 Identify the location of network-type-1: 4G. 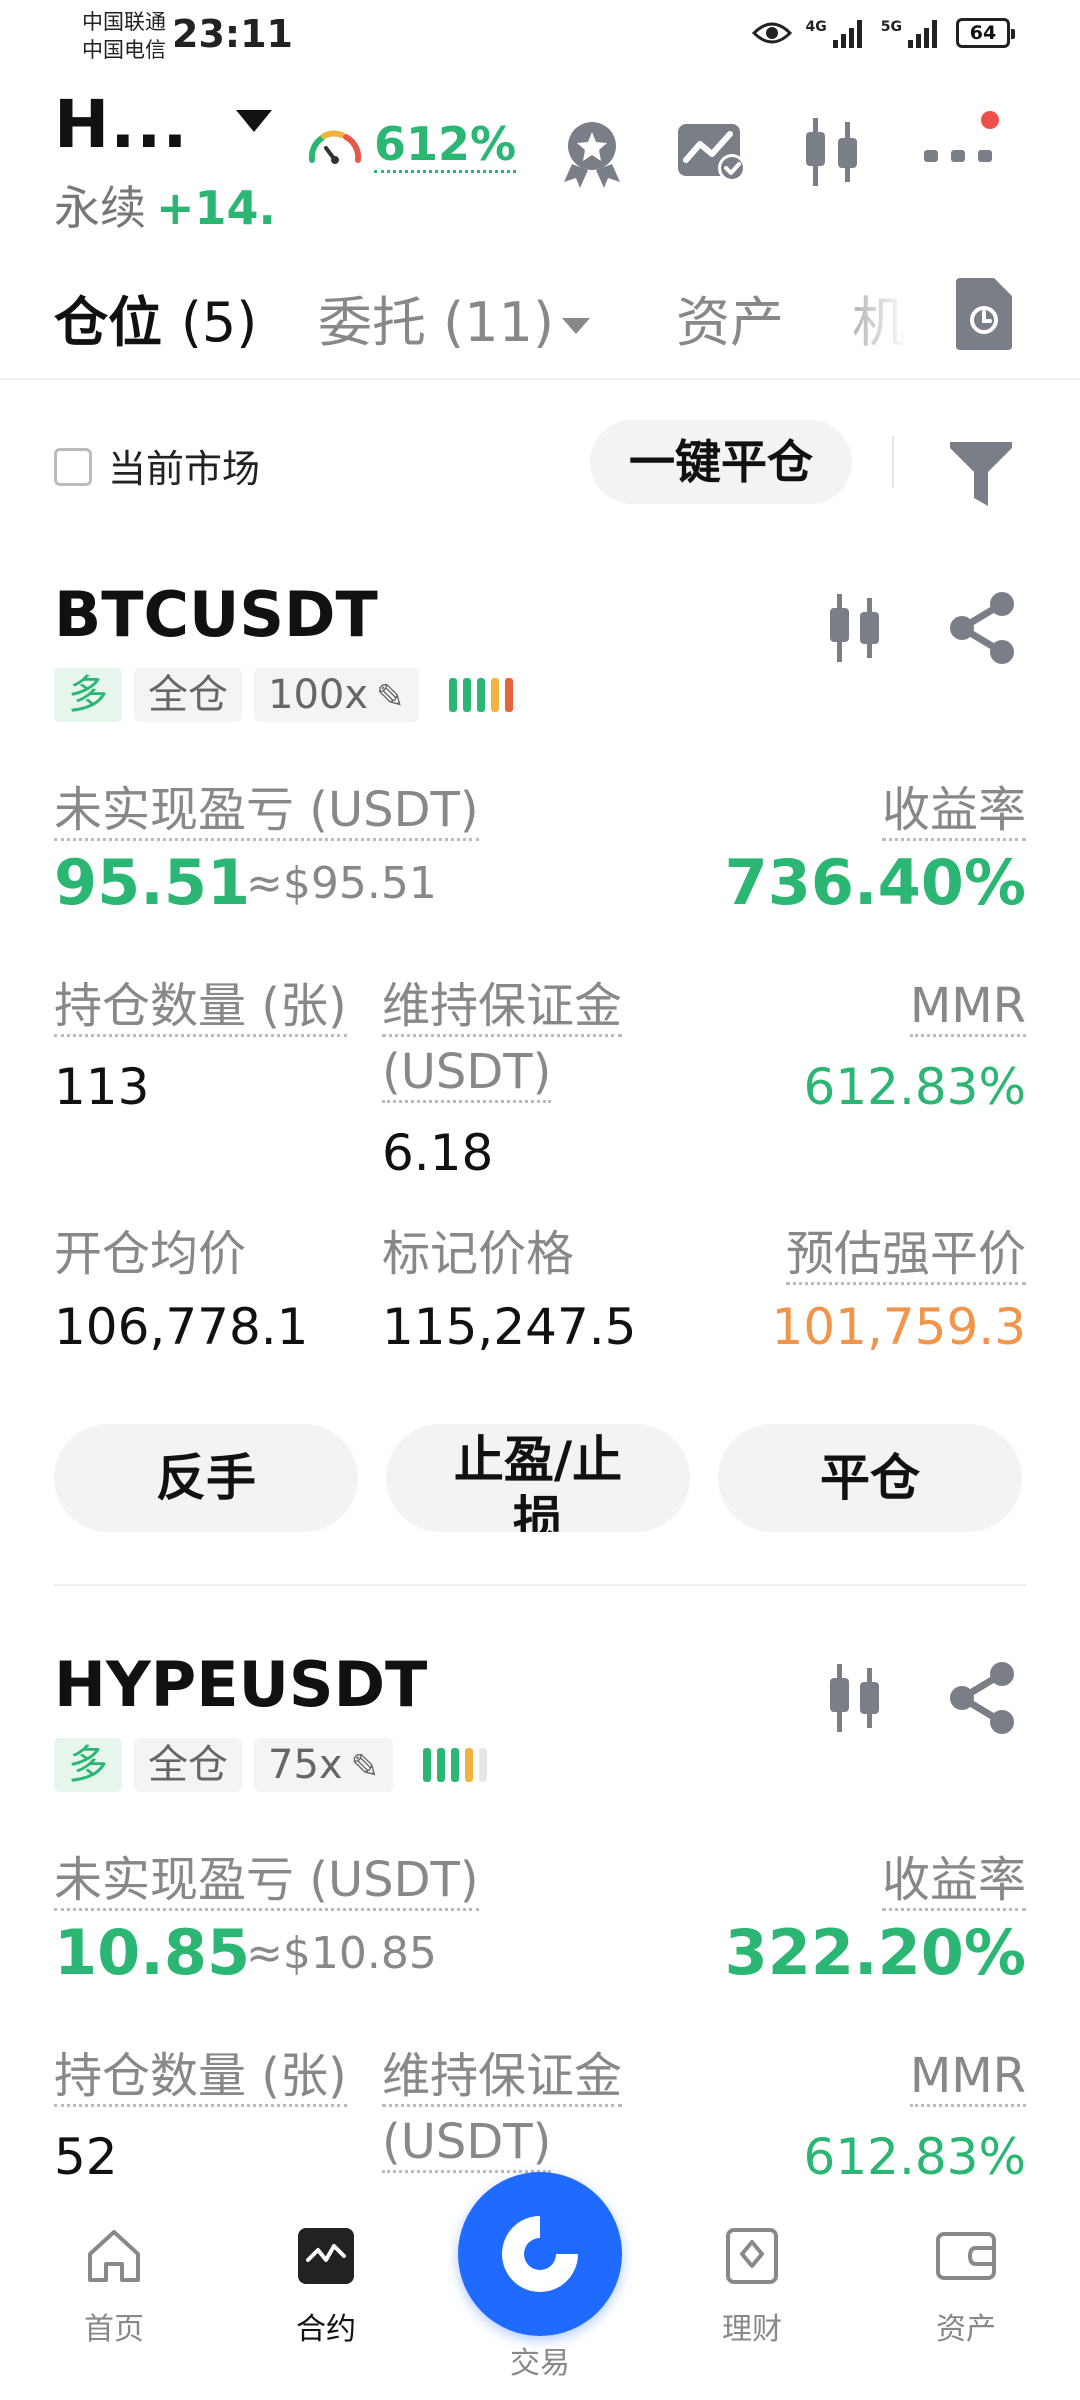
(816, 27).